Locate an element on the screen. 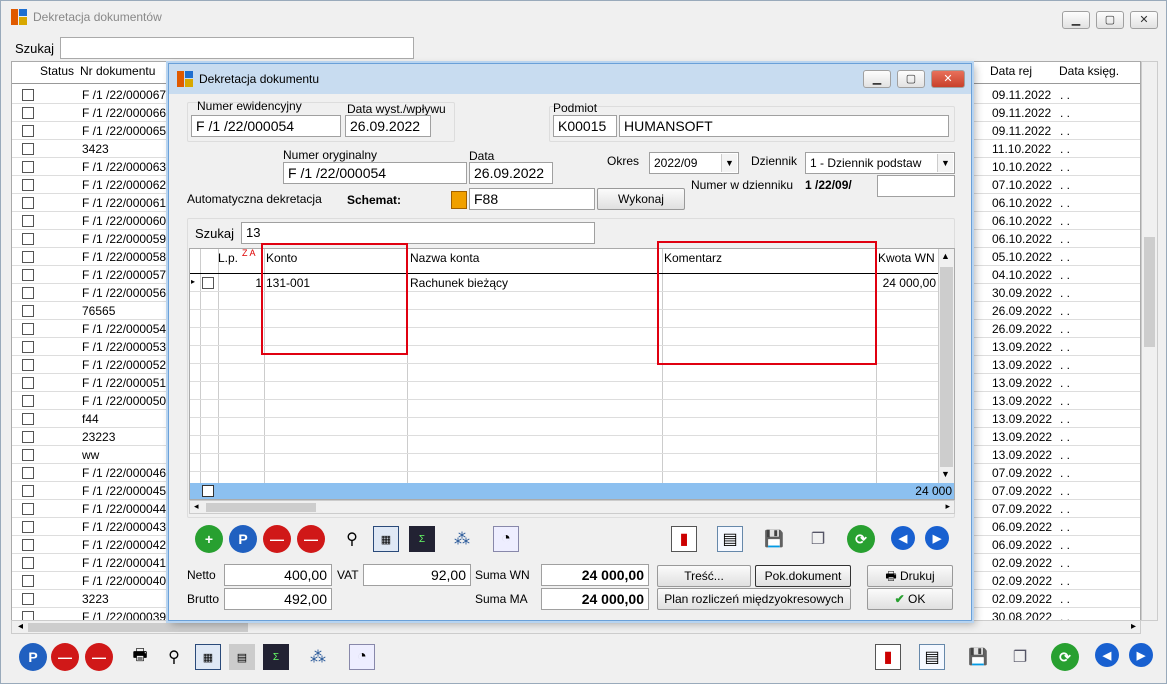  sort-icon: Z A is located at coordinates (249, 253).